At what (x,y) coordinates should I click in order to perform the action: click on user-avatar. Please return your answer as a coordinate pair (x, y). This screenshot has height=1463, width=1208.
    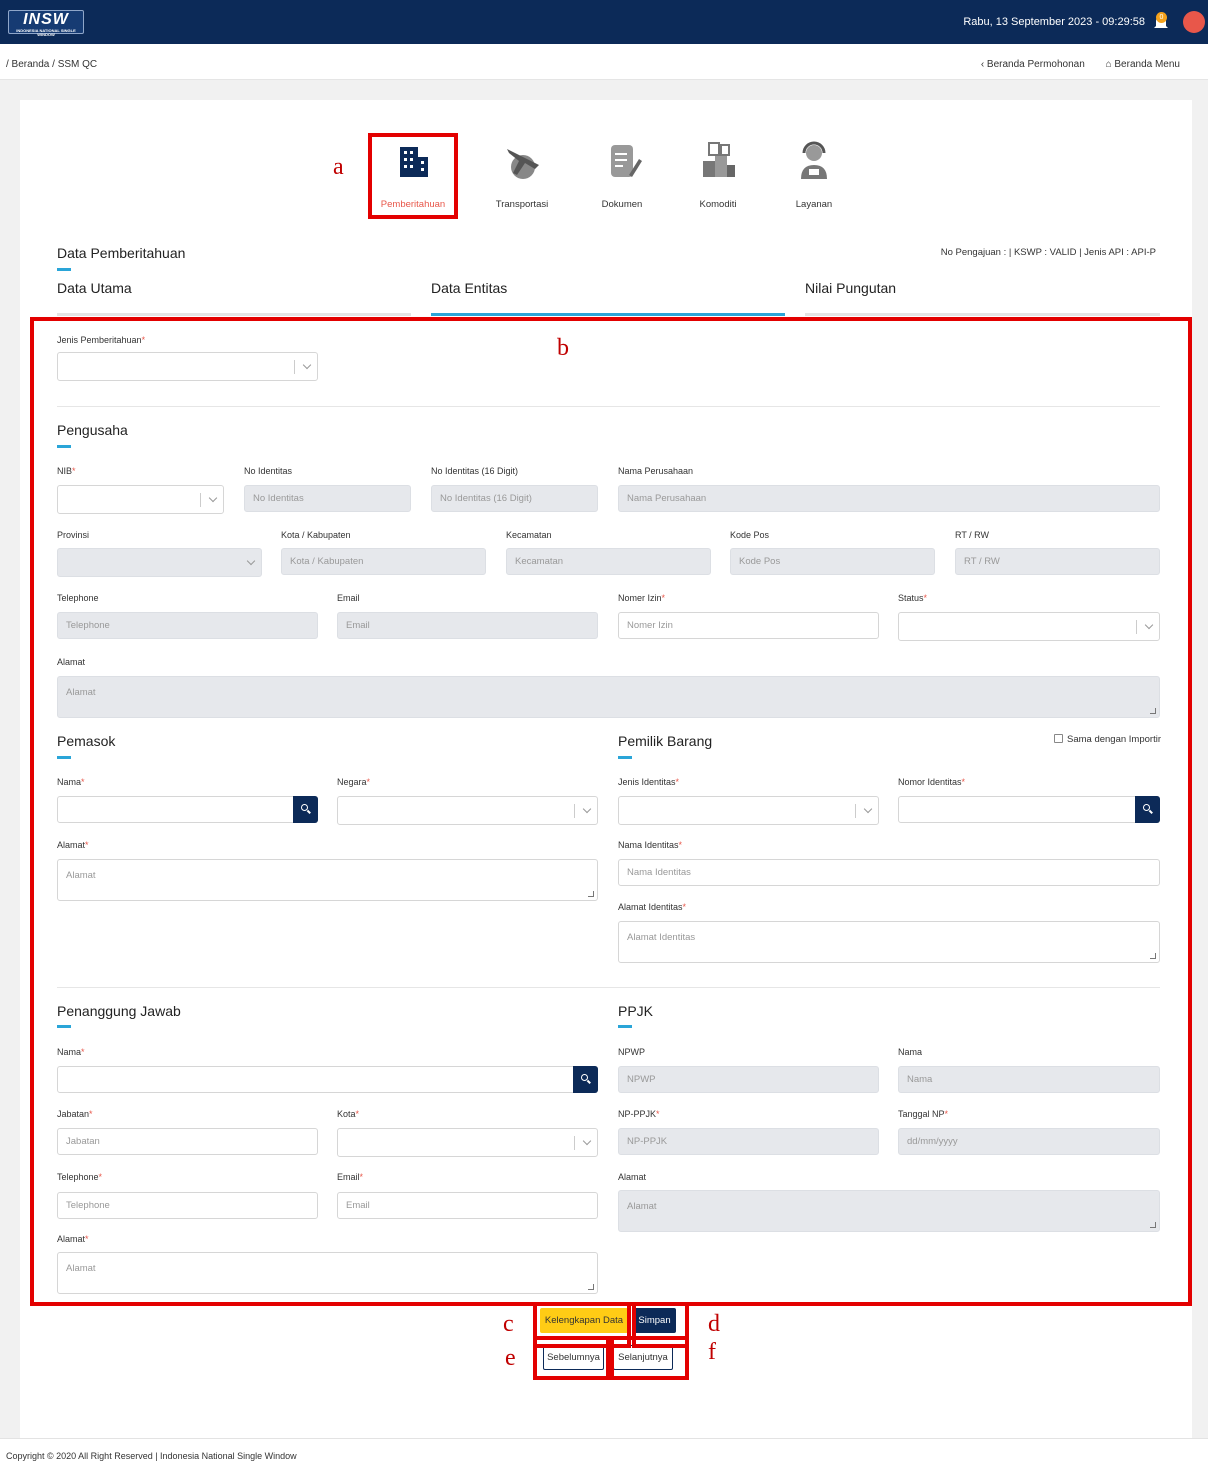
    Looking at the image, I should click on (1194, 22).